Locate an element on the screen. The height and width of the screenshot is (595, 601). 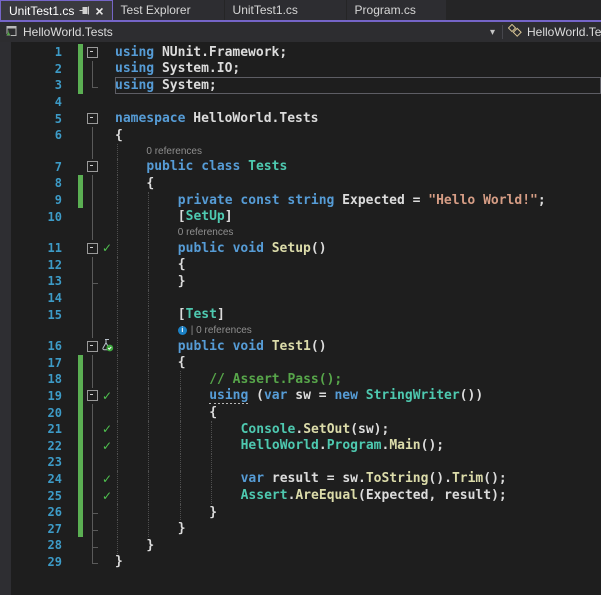
tab-program-cs: Program.cs is located at coordinates (396, 10).